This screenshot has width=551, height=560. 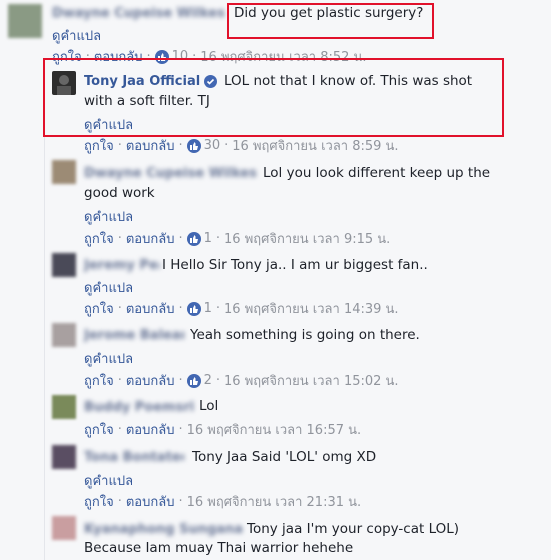 I want to click on comment-text-line-1: Tony jaa I'm your copy-cat LOL), so click(x=353, y=529).